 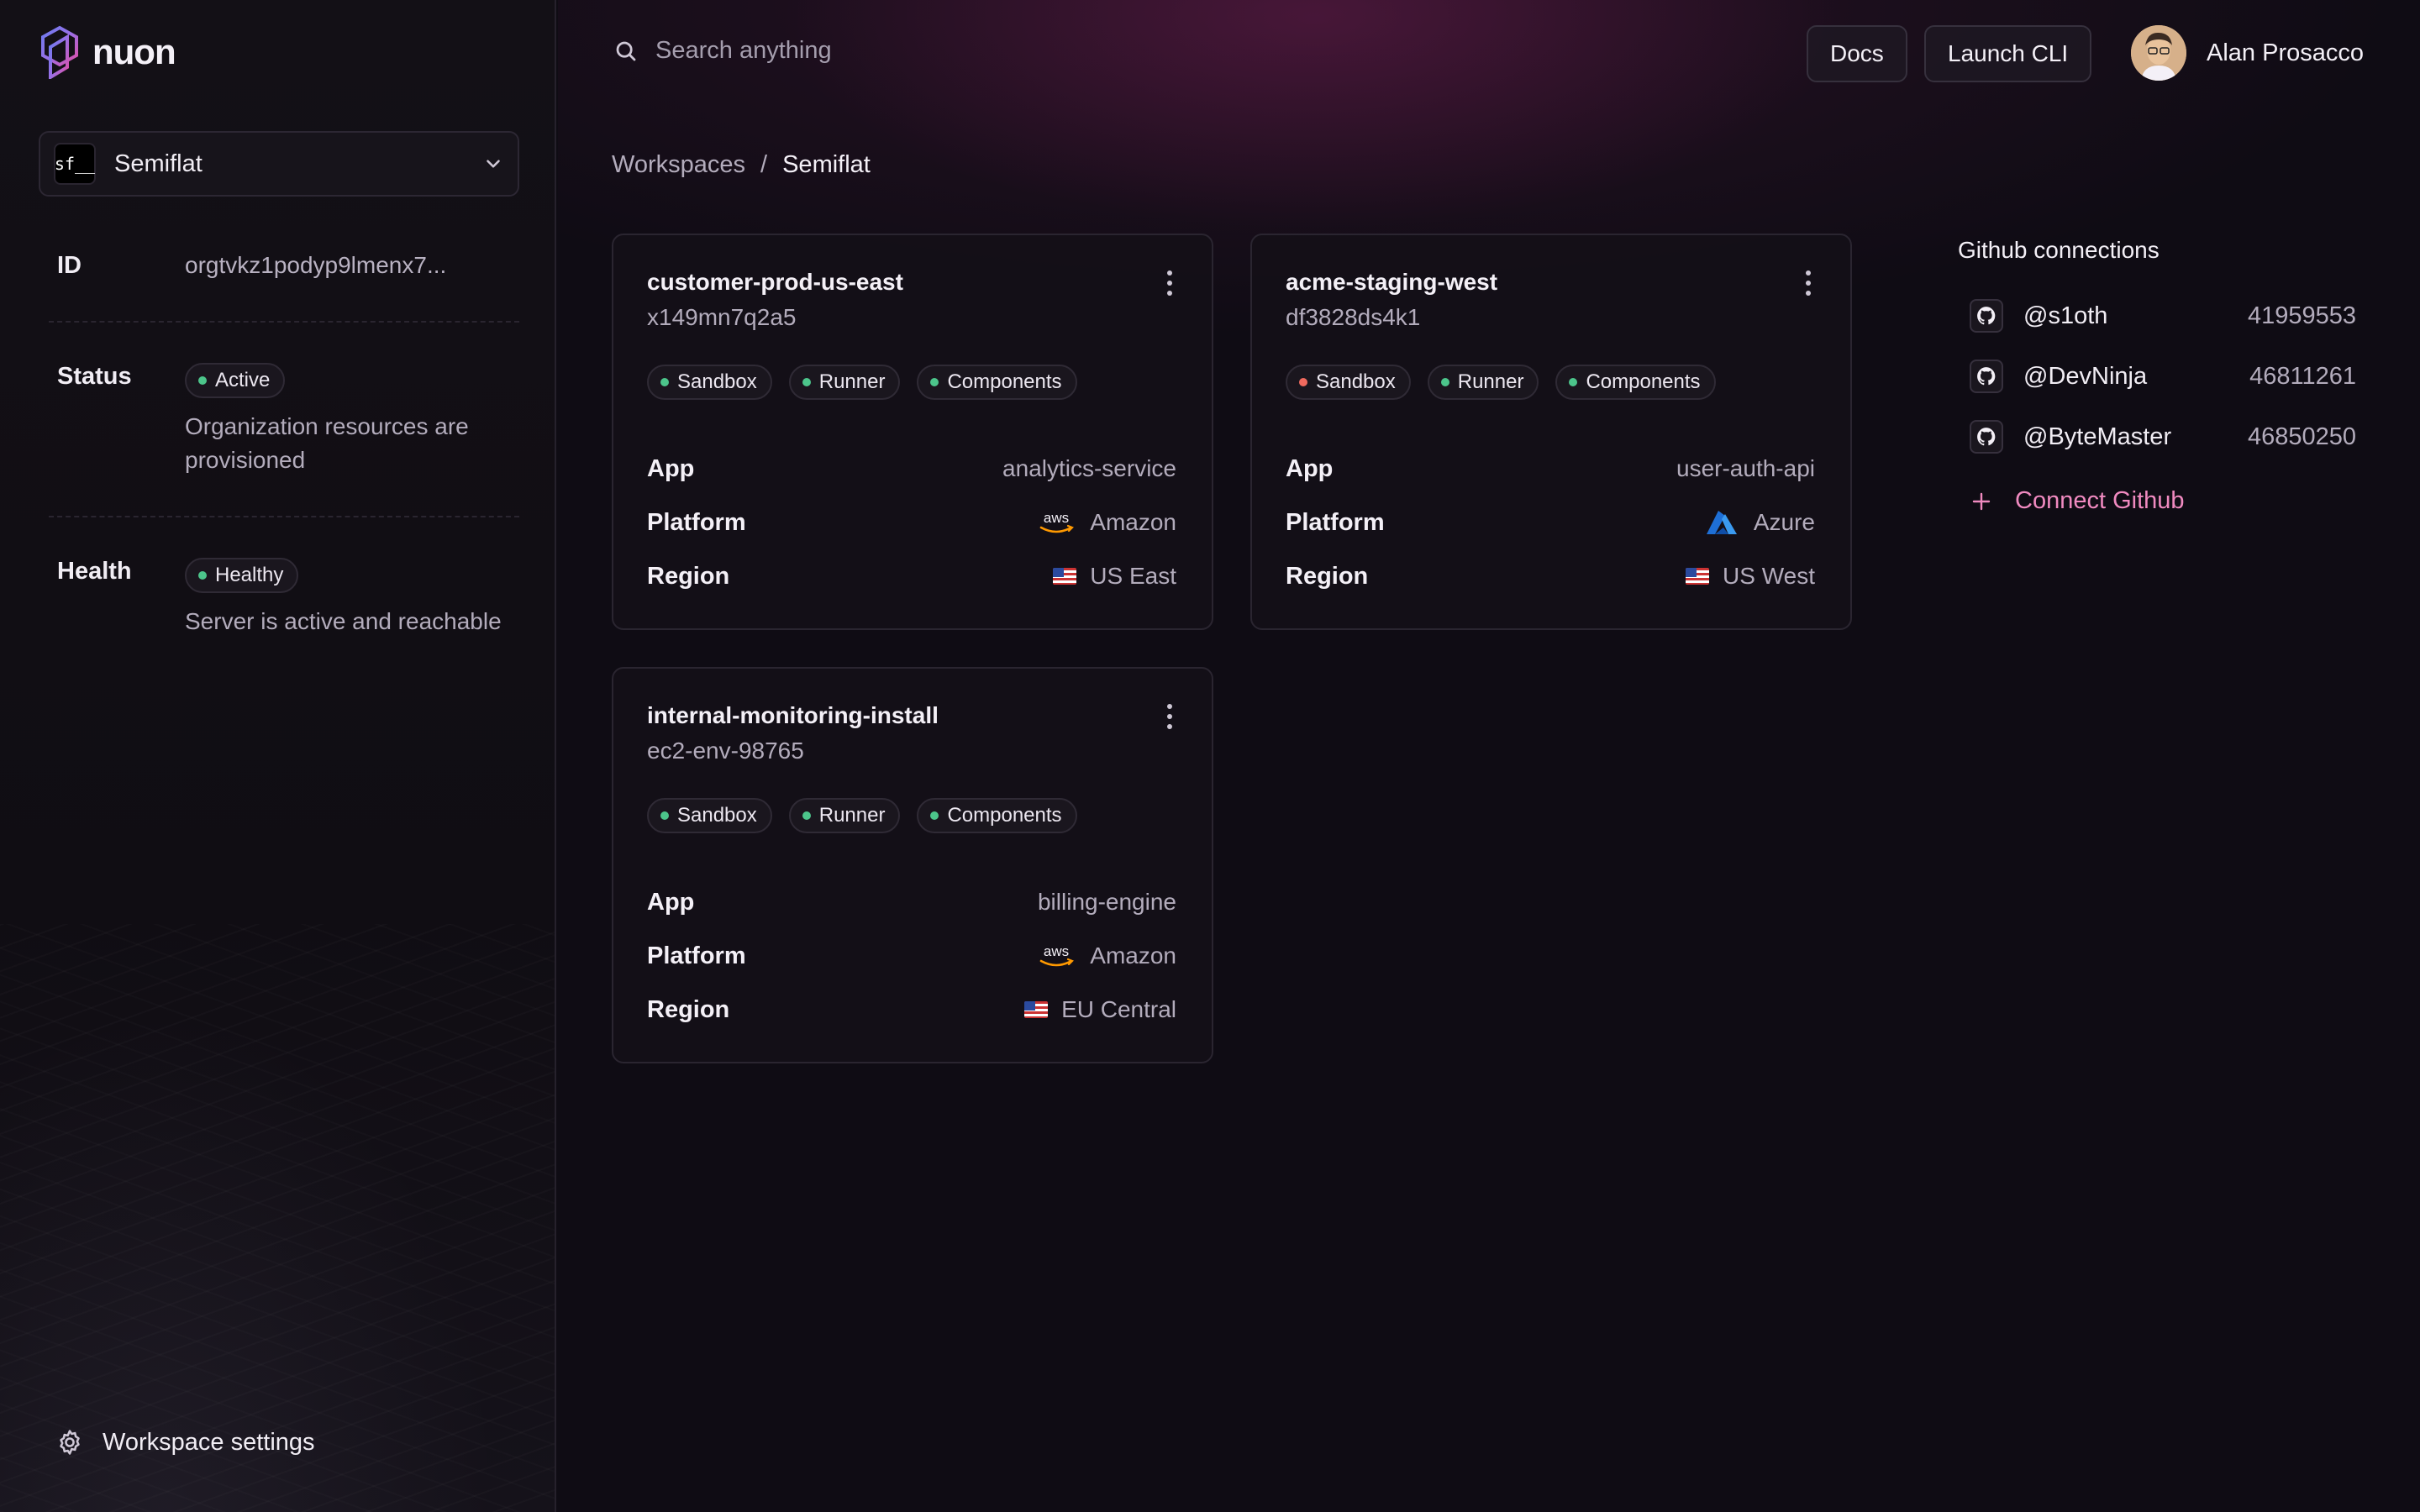 What do you see at coordinates (2301, 436) in the screenshot?
I see `github-installation-id: 46850250` at bounding box center [2301, 436].